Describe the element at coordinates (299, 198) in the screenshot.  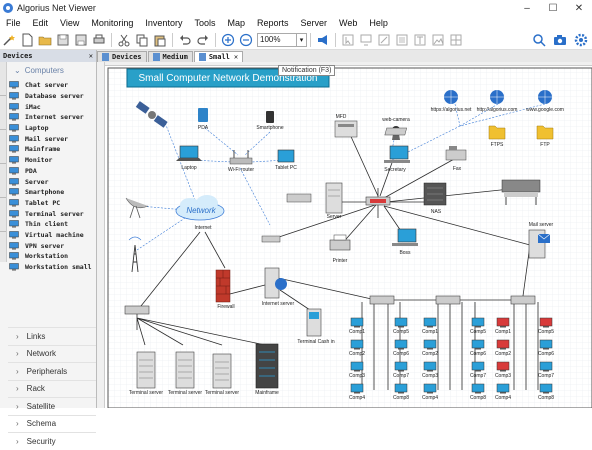
I see `modem-icon` at that location.